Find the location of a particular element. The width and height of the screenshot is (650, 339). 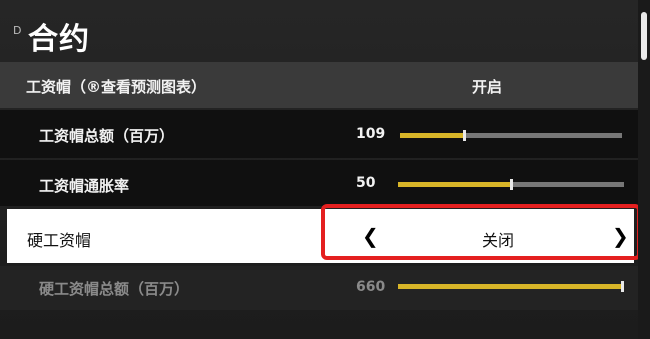

setting-row-hard-cap-total: 硬工资帽总额（百万） 660 is located at coordinates (319, 288).